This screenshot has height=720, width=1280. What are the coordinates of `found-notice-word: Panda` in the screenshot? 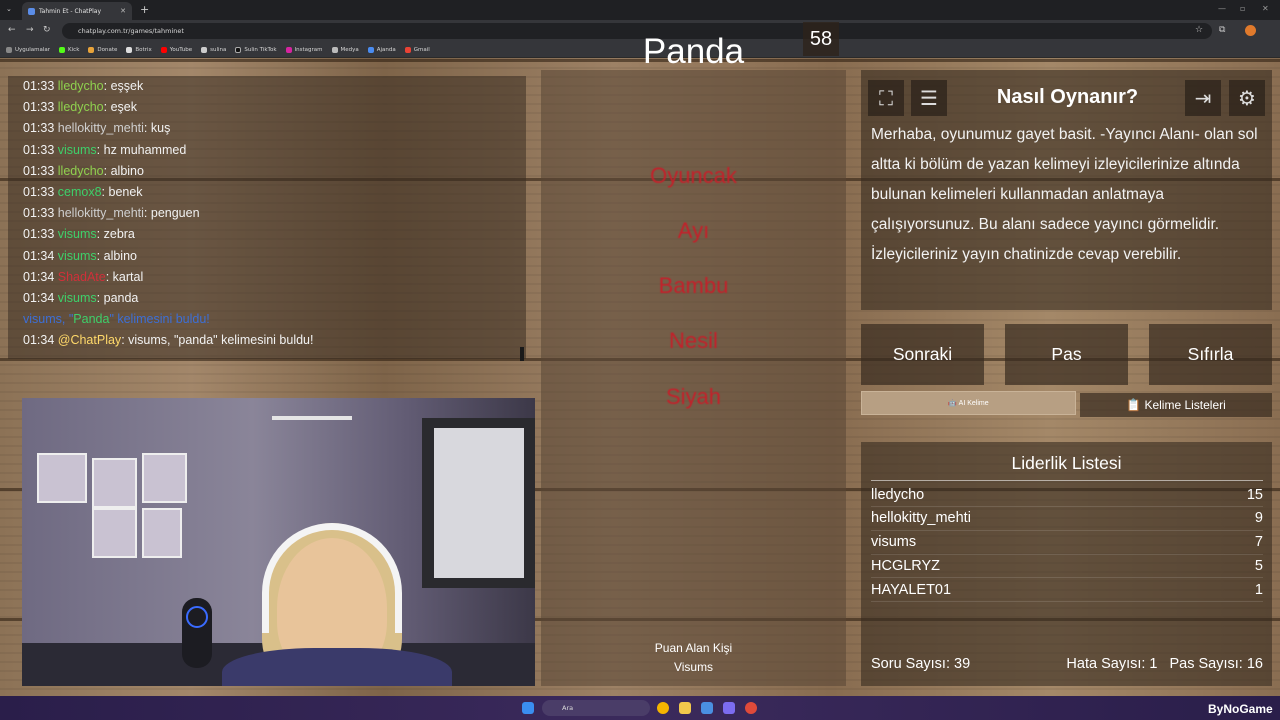 It's located at (91, 319).